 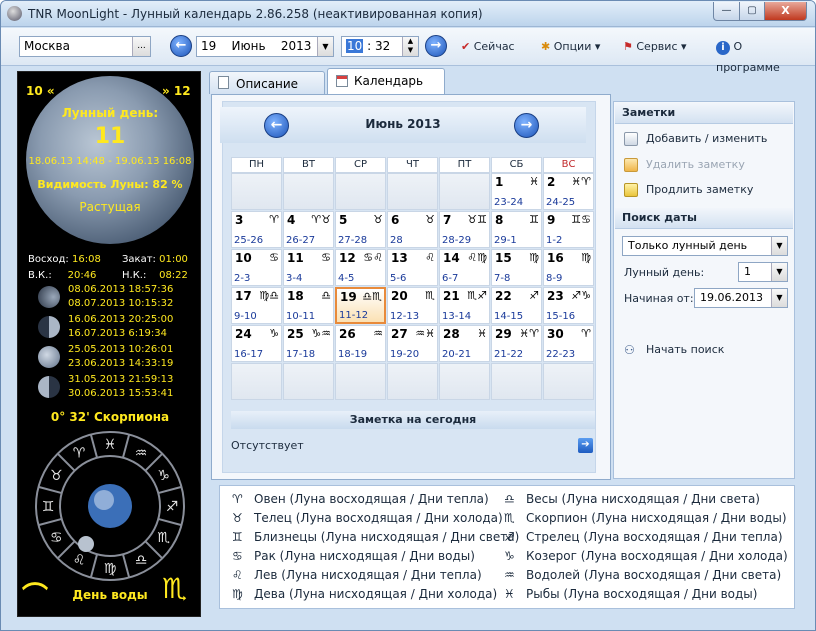 I want to click on day-cell: 12 ♋♌ 4-5, so click(x=360, y=267).